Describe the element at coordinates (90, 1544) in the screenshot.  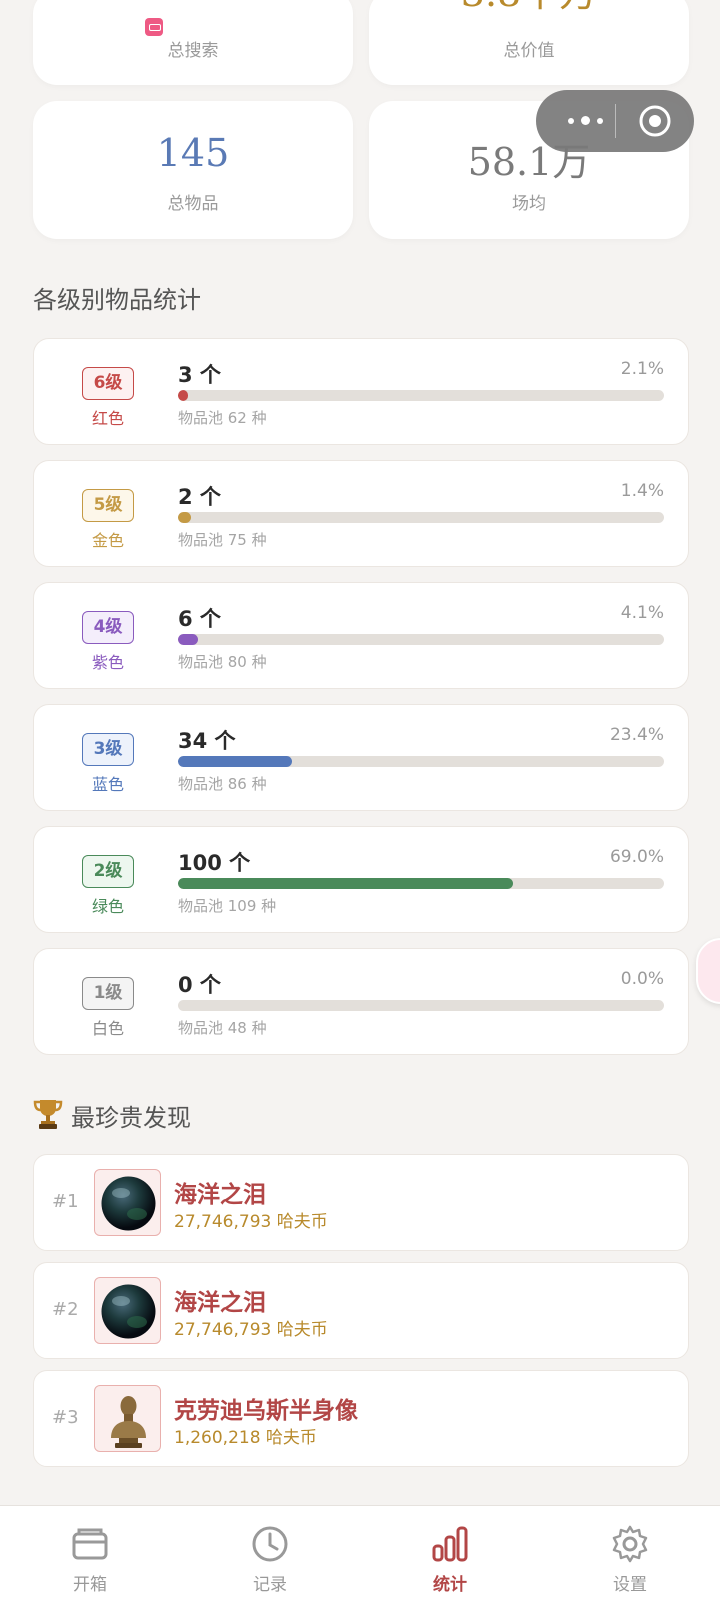
I see `box-icon` at that location.